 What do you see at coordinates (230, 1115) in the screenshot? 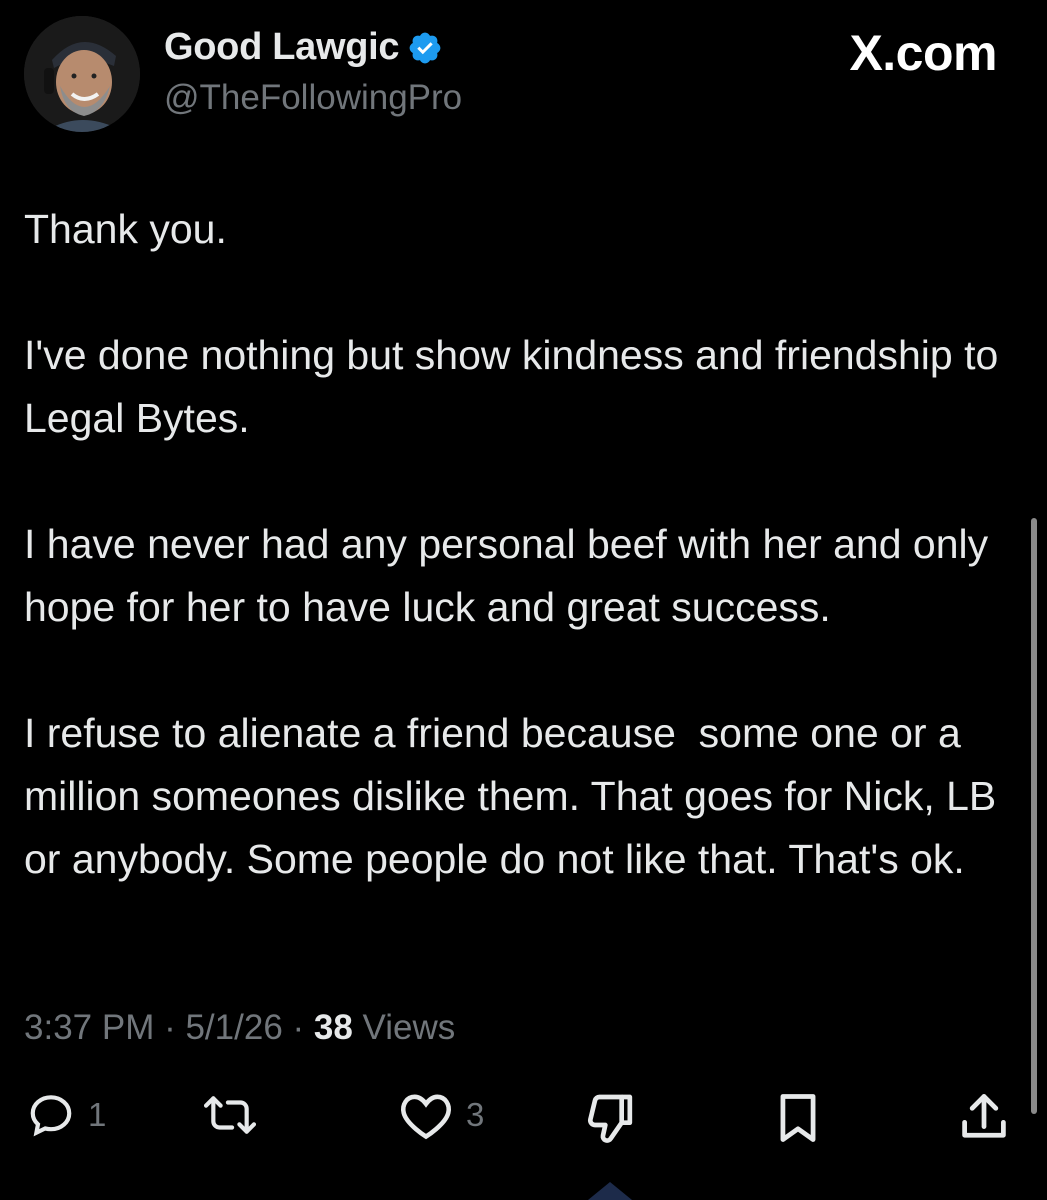
I see `repost-icon` at bounding box center [230, 1115].